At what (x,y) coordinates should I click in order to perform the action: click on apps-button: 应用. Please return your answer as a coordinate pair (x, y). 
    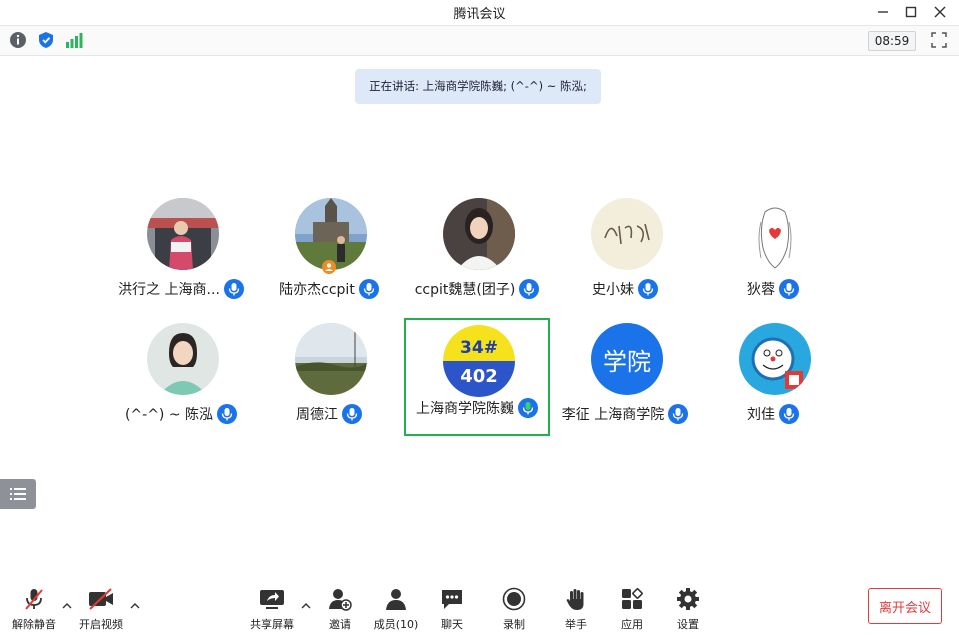
    Looking at the image, I should click on (632, 609).